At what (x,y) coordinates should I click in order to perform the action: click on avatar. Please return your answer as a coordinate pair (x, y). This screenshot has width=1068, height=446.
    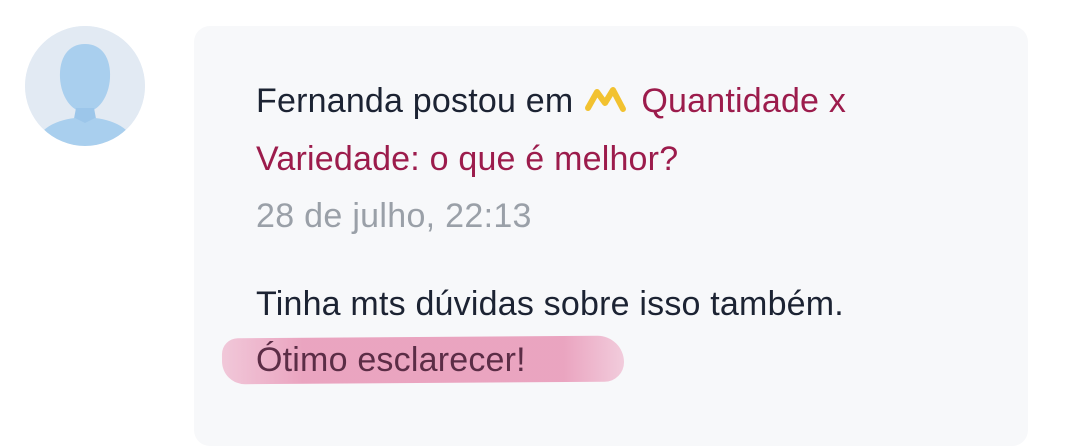
    Looking at the image, I should click on (85, 86).